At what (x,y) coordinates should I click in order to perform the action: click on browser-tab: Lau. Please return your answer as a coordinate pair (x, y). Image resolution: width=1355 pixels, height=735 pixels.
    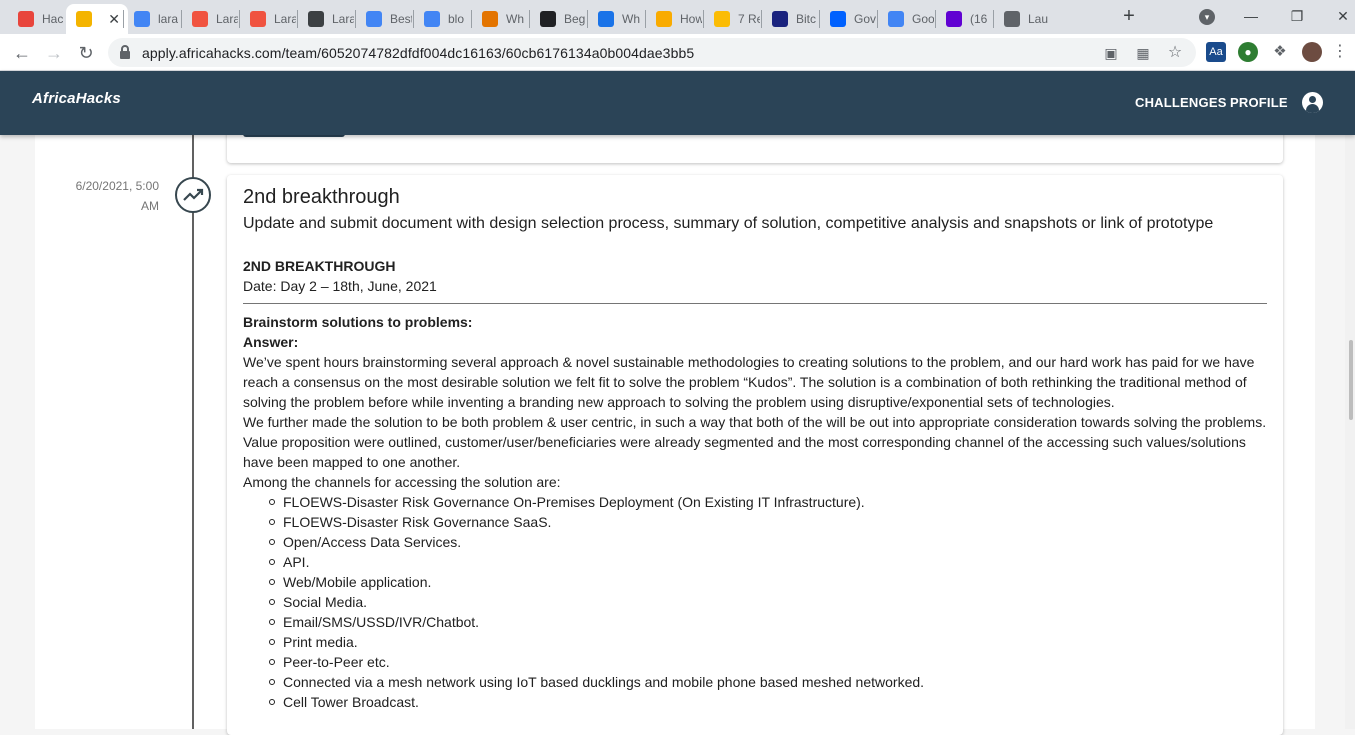
    Looking at the image, I should click on (1022, 19).